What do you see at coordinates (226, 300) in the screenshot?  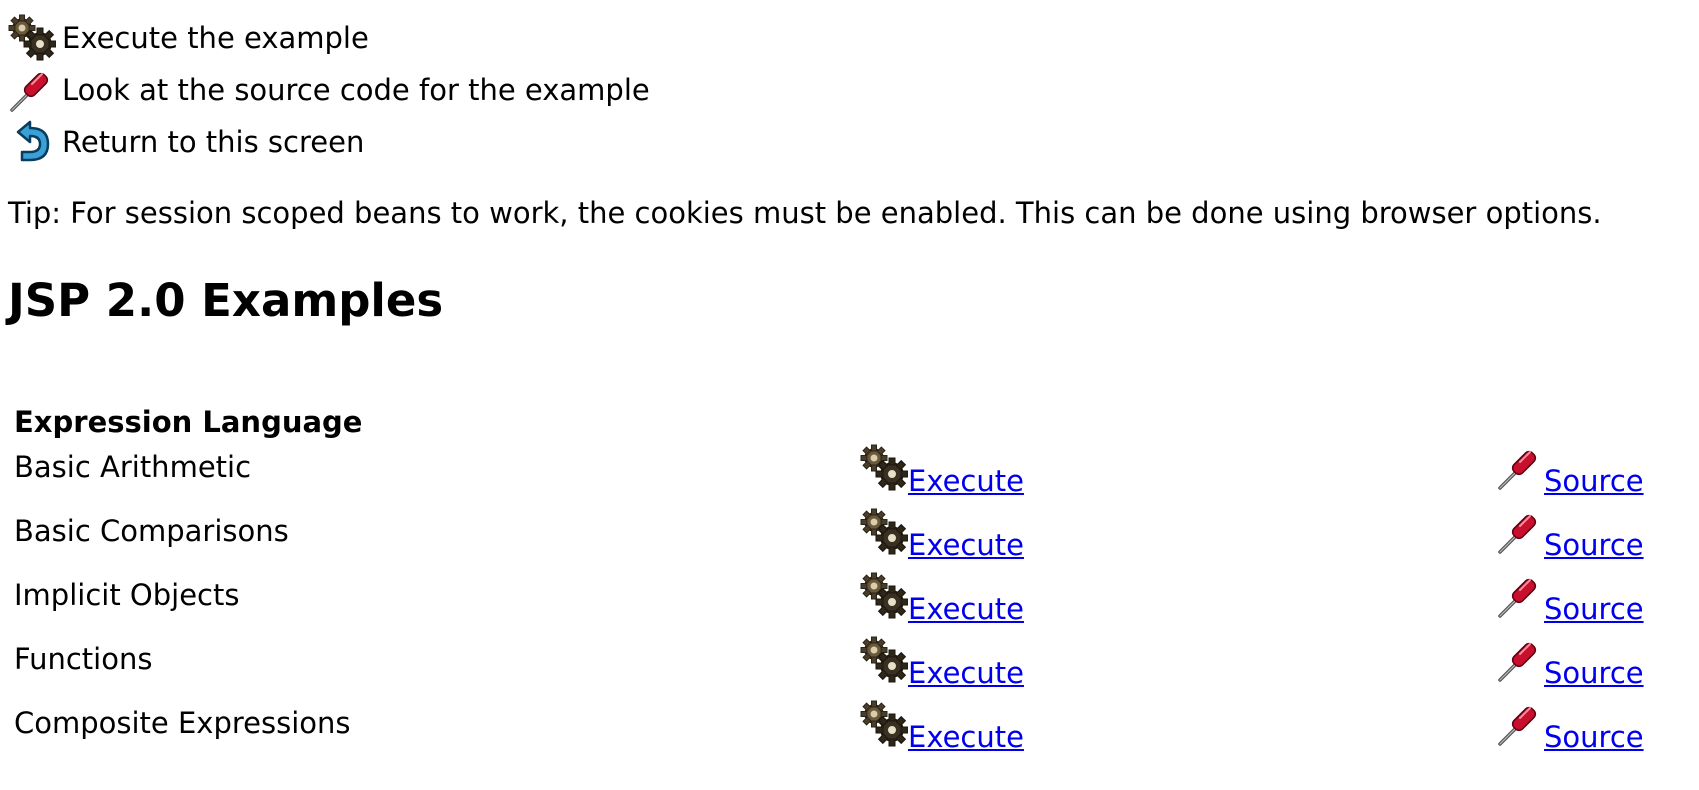 I see `page-title: JSP 2.0 Examples` at bounding box center [226, 300].